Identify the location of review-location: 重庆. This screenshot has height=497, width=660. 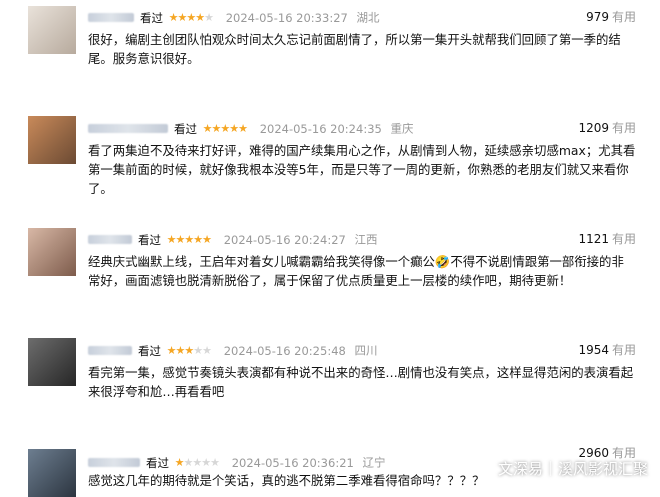
(402, 128).